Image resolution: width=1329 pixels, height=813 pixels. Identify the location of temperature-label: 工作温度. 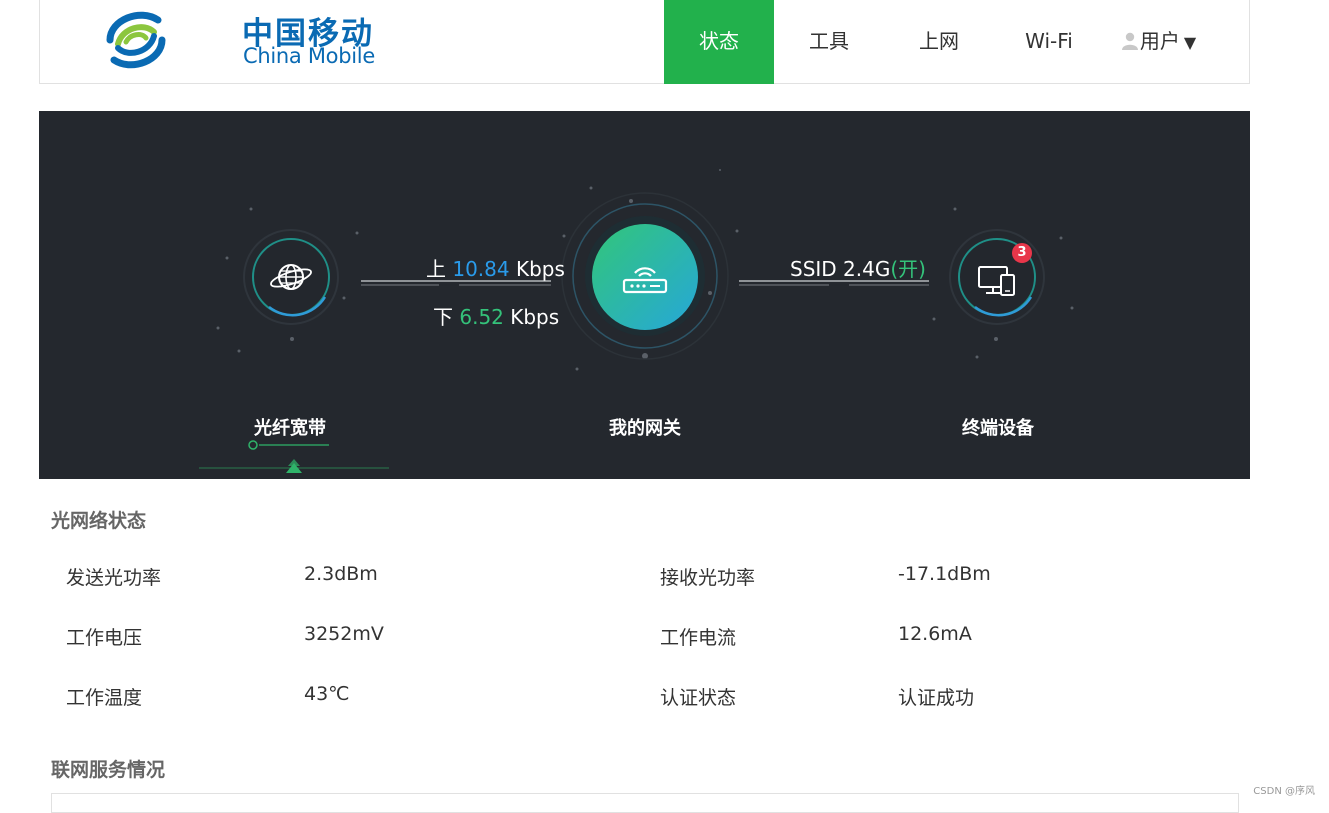
(104, 698).